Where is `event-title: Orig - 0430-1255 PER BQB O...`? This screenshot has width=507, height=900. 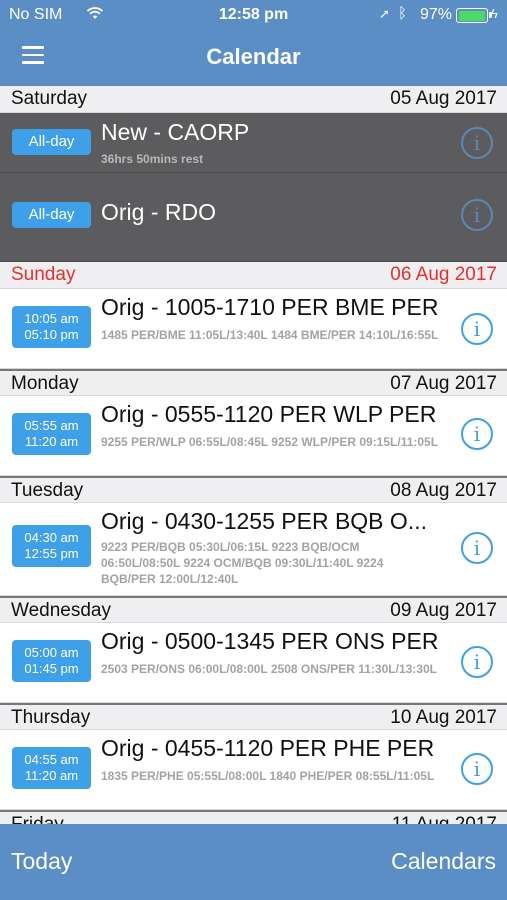
event-title: Orig - 0430-1255 PER BQB O... is located at coordinates (264, 521).